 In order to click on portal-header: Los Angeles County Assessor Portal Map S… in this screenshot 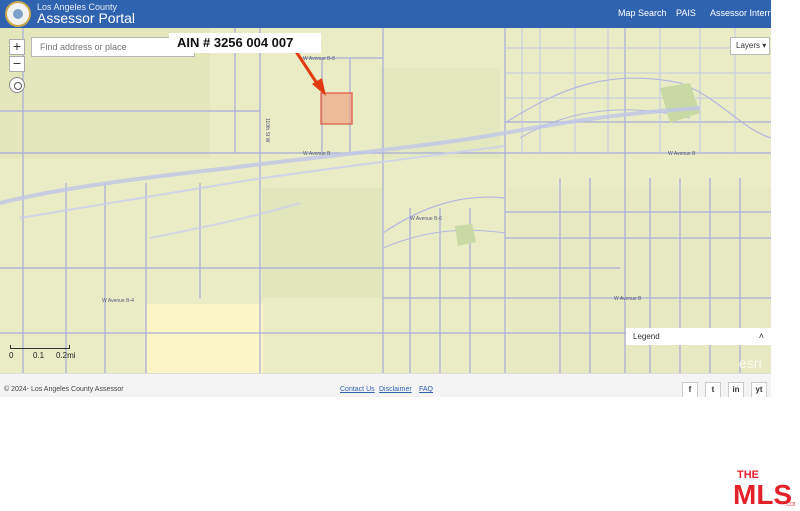, I will do `click(385, 14)`.